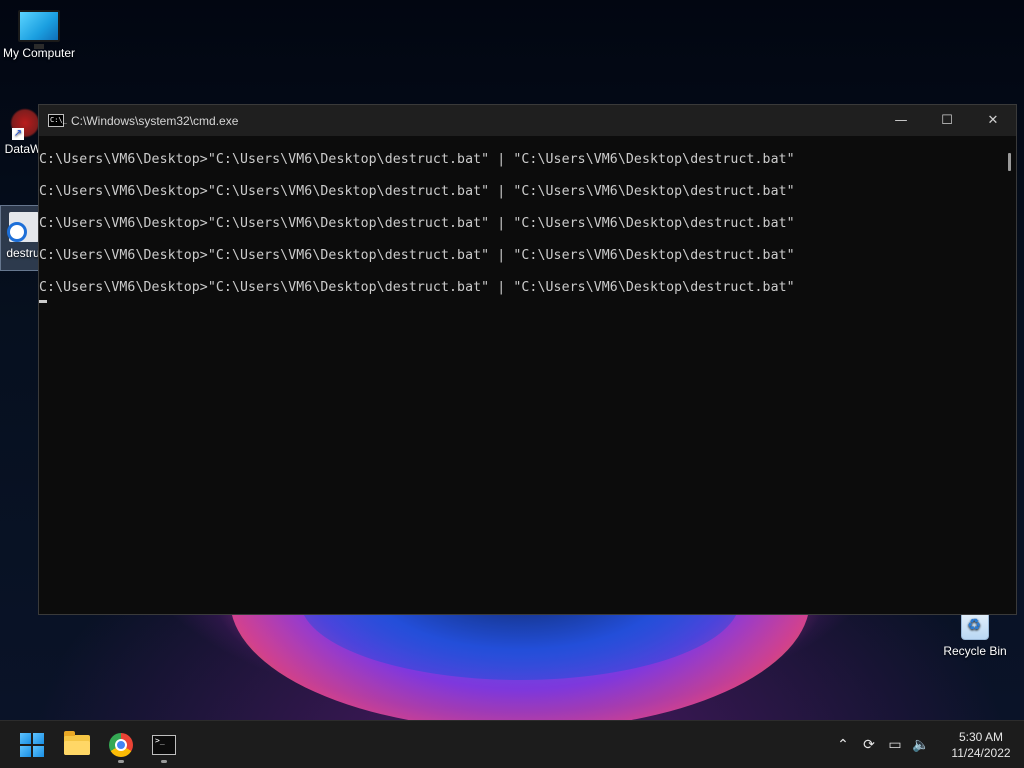 The height and width of the screenshot is (768, 1024). I want to click on taskbar-chrome, so click(121, 746).